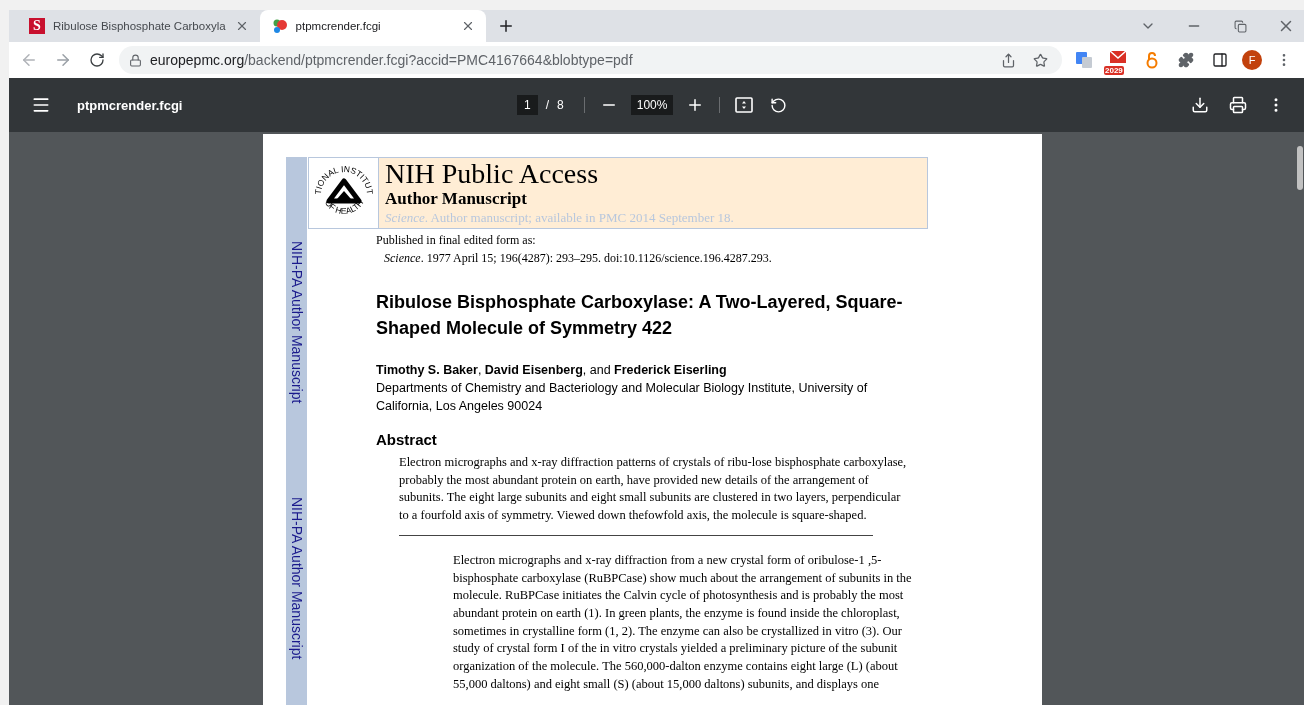 This screenshot has height=705, width=1304. I want to click on abstract-heading: Abstract, so click(407, 439).